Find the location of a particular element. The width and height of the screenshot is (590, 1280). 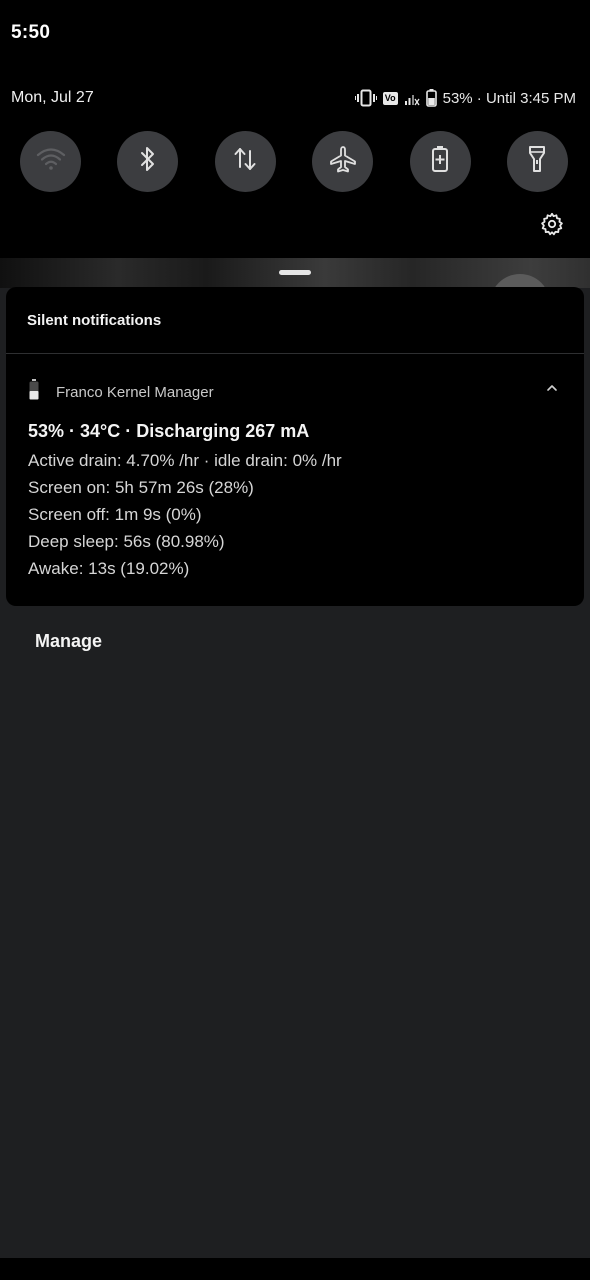

notification-app-header: Franco Kernel Manager is located at coordinates (121, 392).